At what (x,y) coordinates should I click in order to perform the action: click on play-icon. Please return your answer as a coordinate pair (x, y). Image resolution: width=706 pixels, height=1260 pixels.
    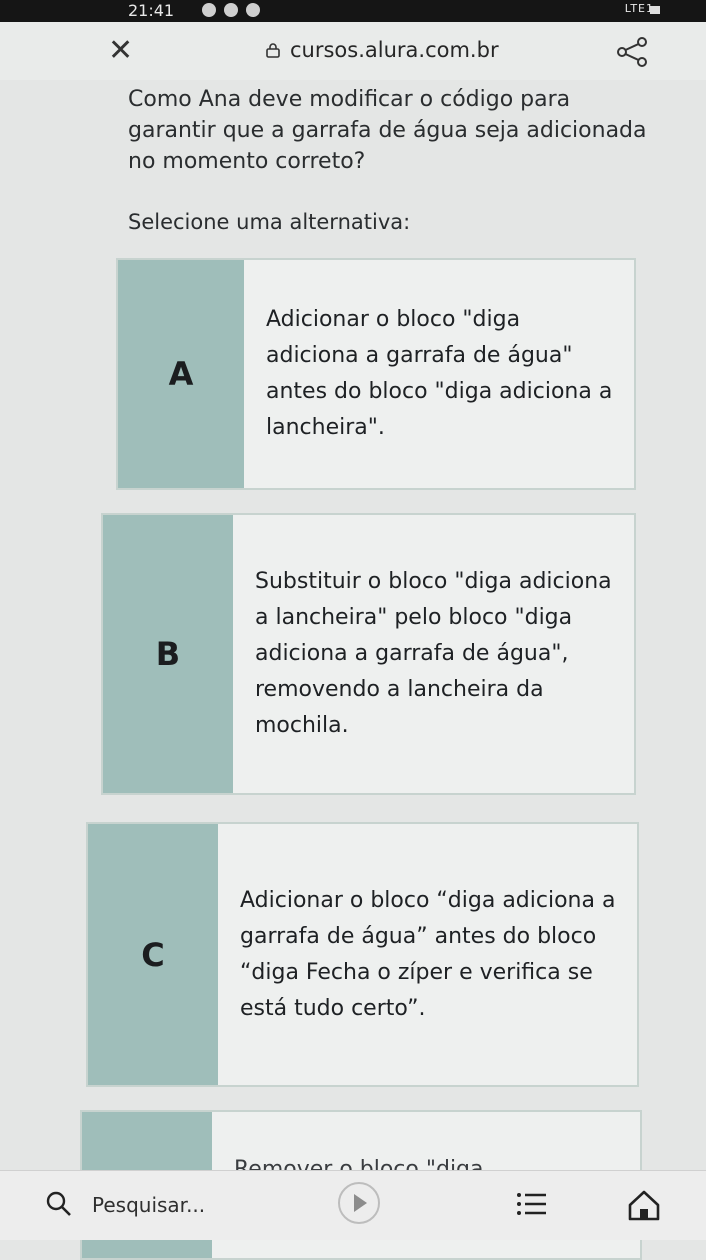
    Looking at the image, I should click on (359, 1203).